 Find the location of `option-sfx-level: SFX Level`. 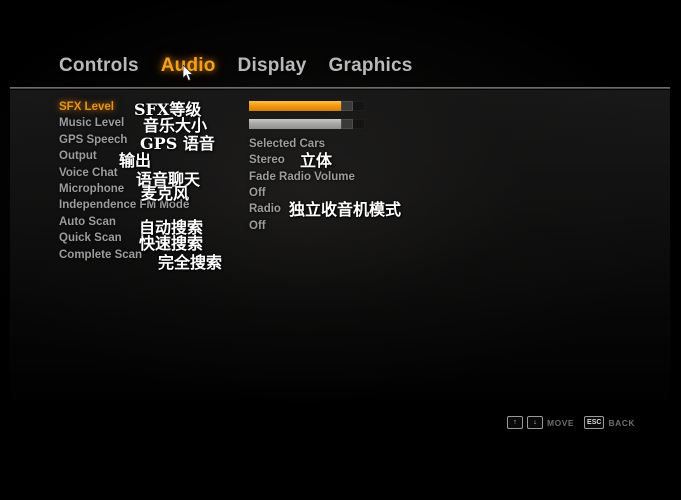

option-sfx-level: SFX Level is located at coordinates (149, 107).